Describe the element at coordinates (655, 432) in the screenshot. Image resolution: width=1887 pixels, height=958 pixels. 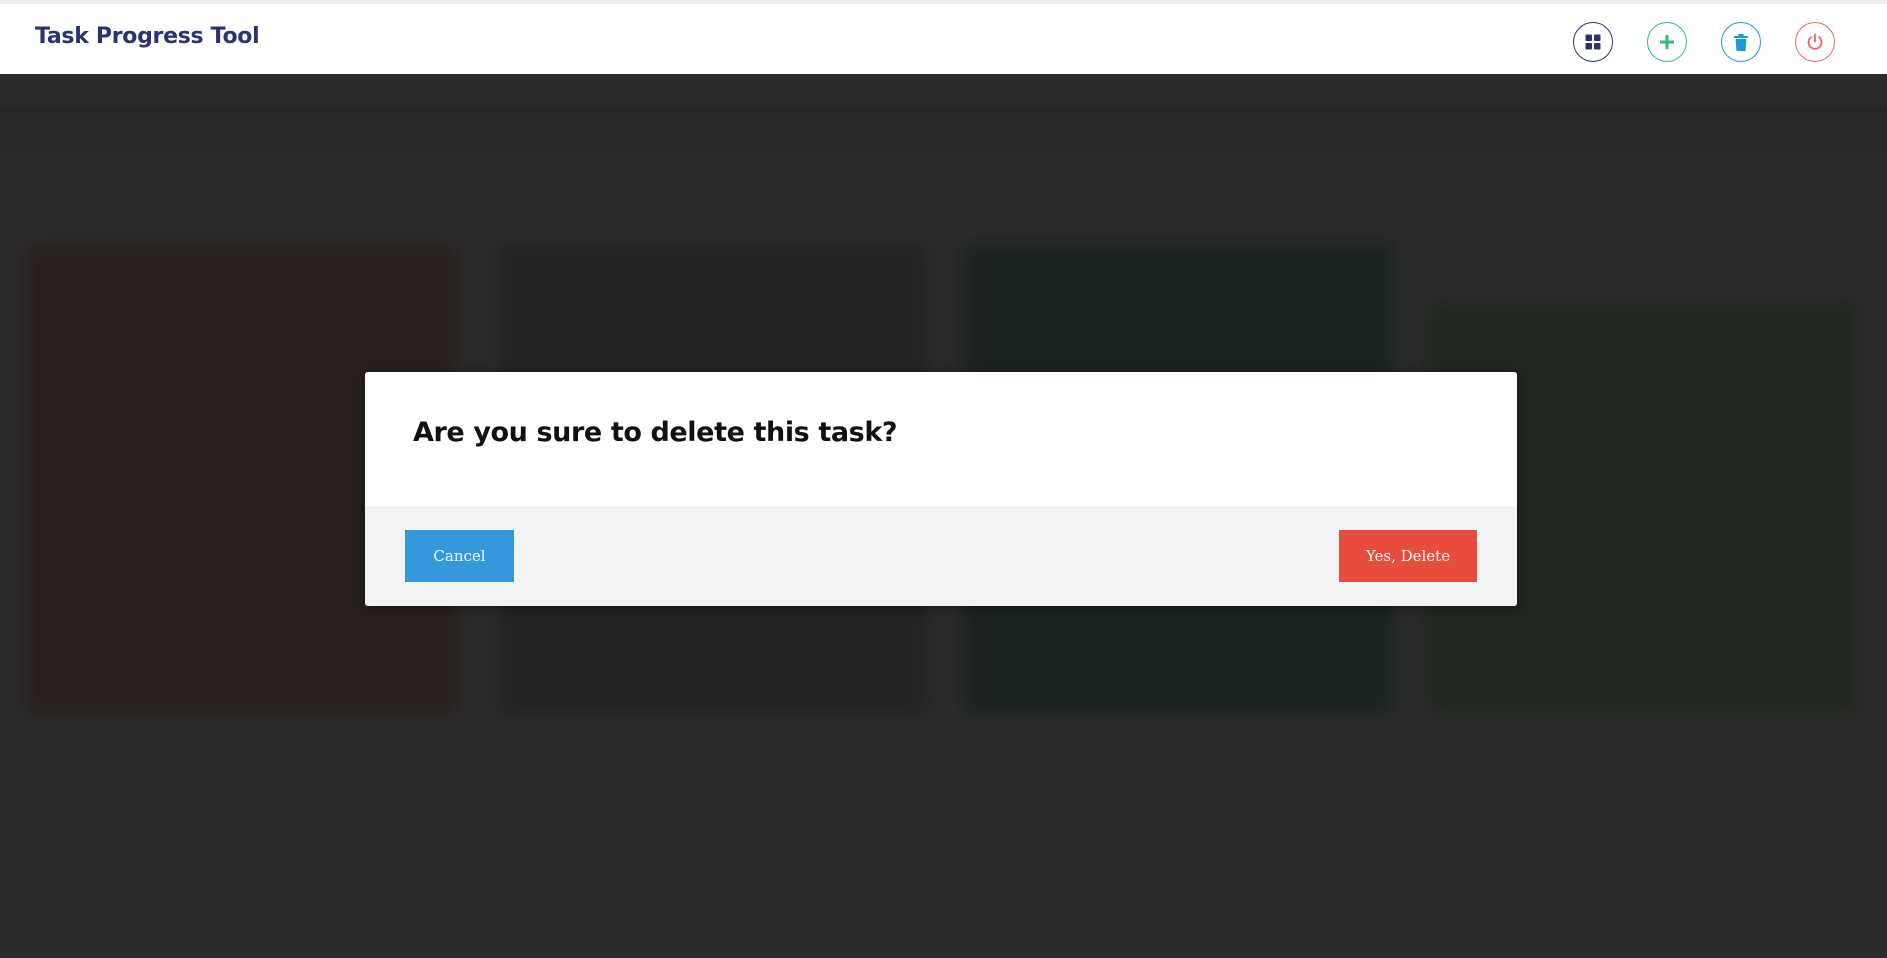
I see `dialog-title: Are you sure to delete this task?` at that location.